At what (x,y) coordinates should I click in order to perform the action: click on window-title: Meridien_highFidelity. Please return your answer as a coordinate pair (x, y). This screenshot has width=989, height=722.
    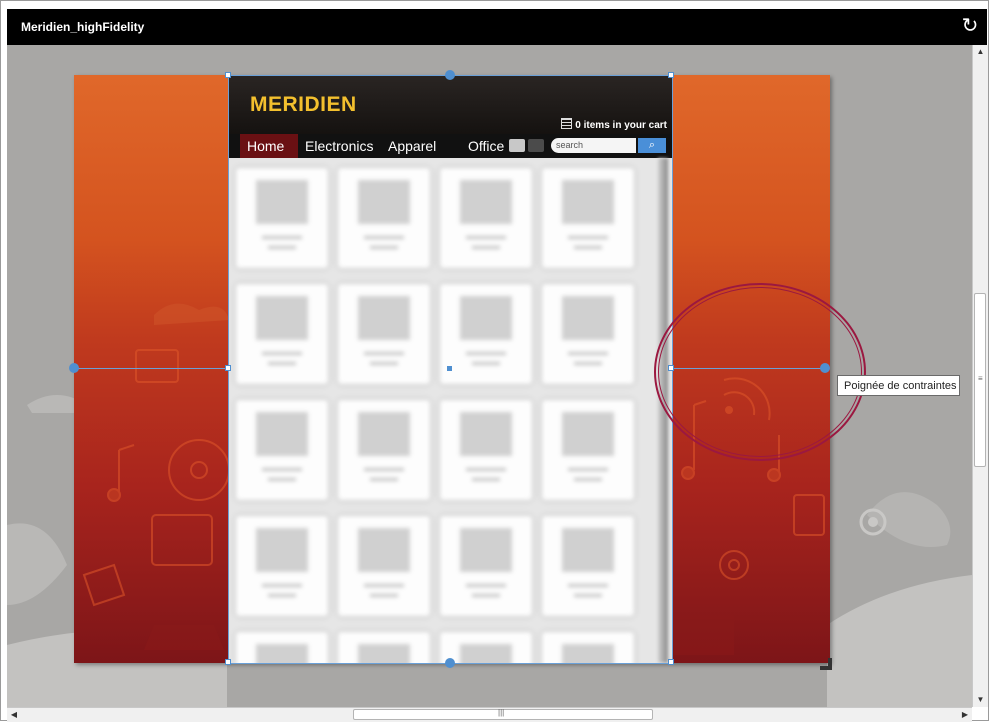
    Looking at the image, I should click on (83, 27).